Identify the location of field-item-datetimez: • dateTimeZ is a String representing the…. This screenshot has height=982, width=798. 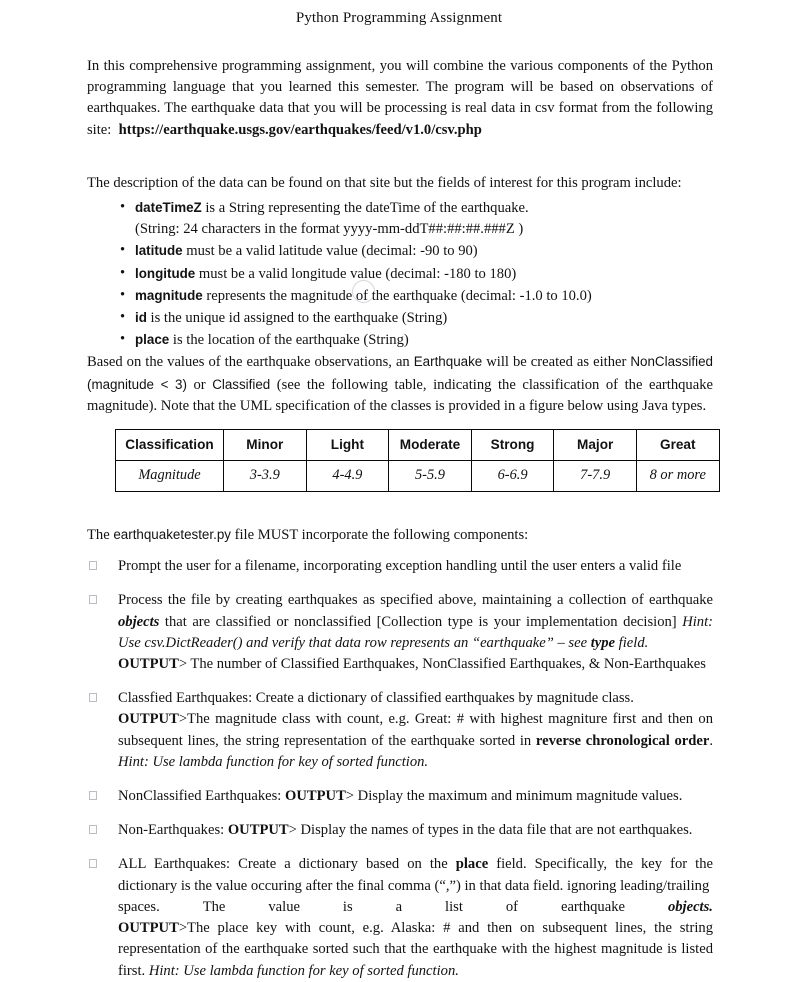
(400, 218).